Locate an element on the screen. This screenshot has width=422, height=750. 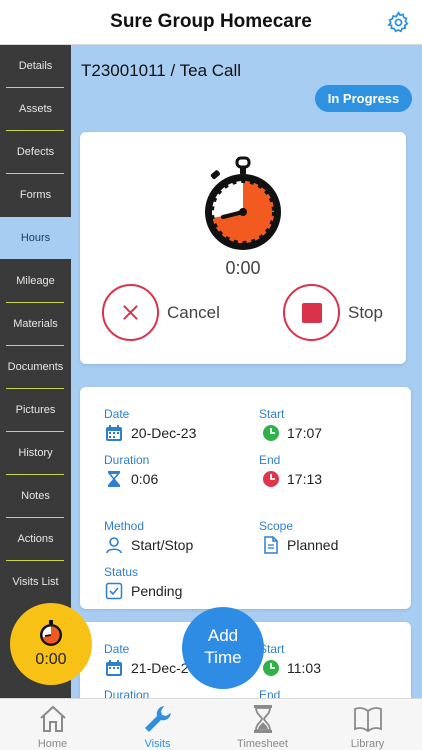
gear-icon is located at coordinates (398, 22).